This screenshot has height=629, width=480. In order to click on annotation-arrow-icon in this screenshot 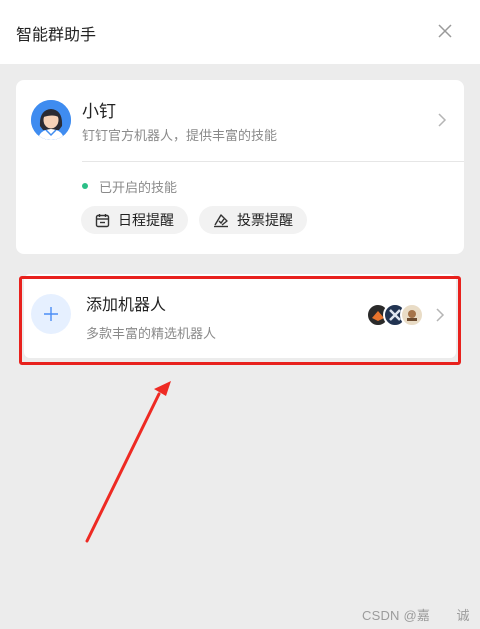, I will do `click(128, 462)`.